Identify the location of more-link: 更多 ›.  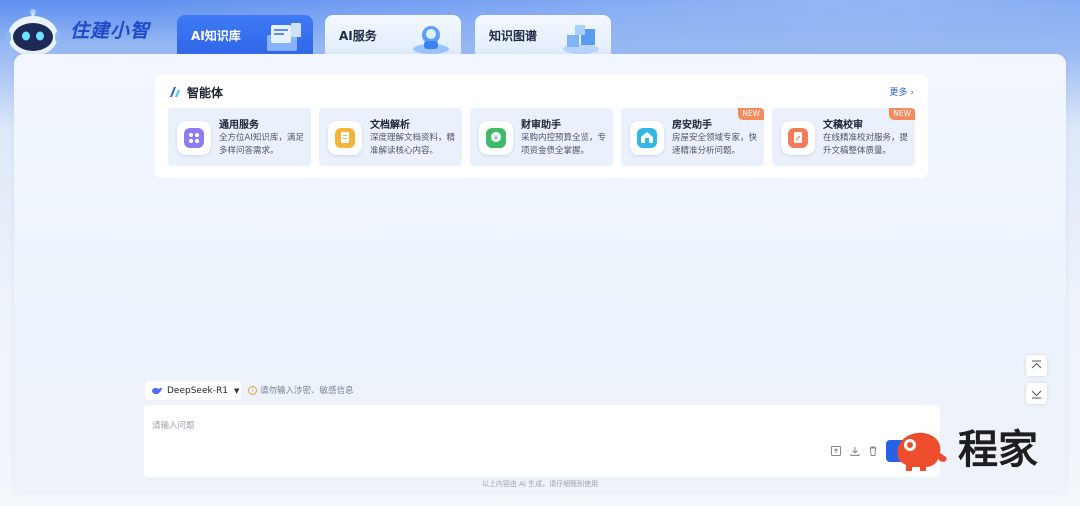
(902, 91).